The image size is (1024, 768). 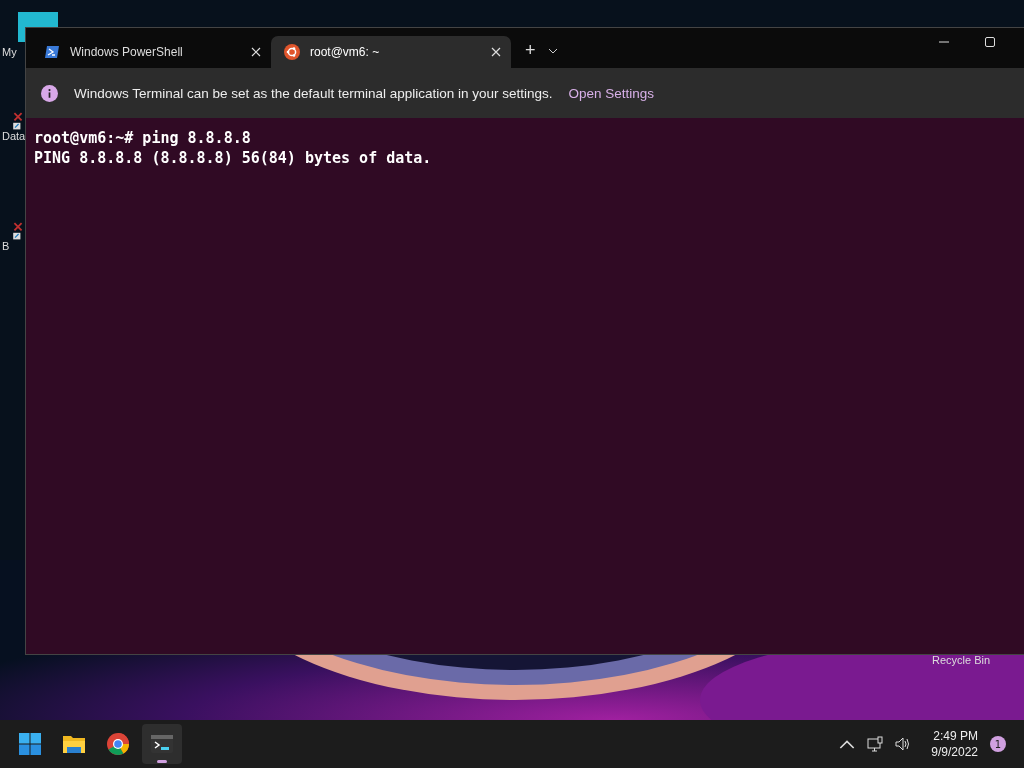 What do you see at coordinates (875, 744) in the screenshot?
I see `network-icon` at bounding box center [875, 744].